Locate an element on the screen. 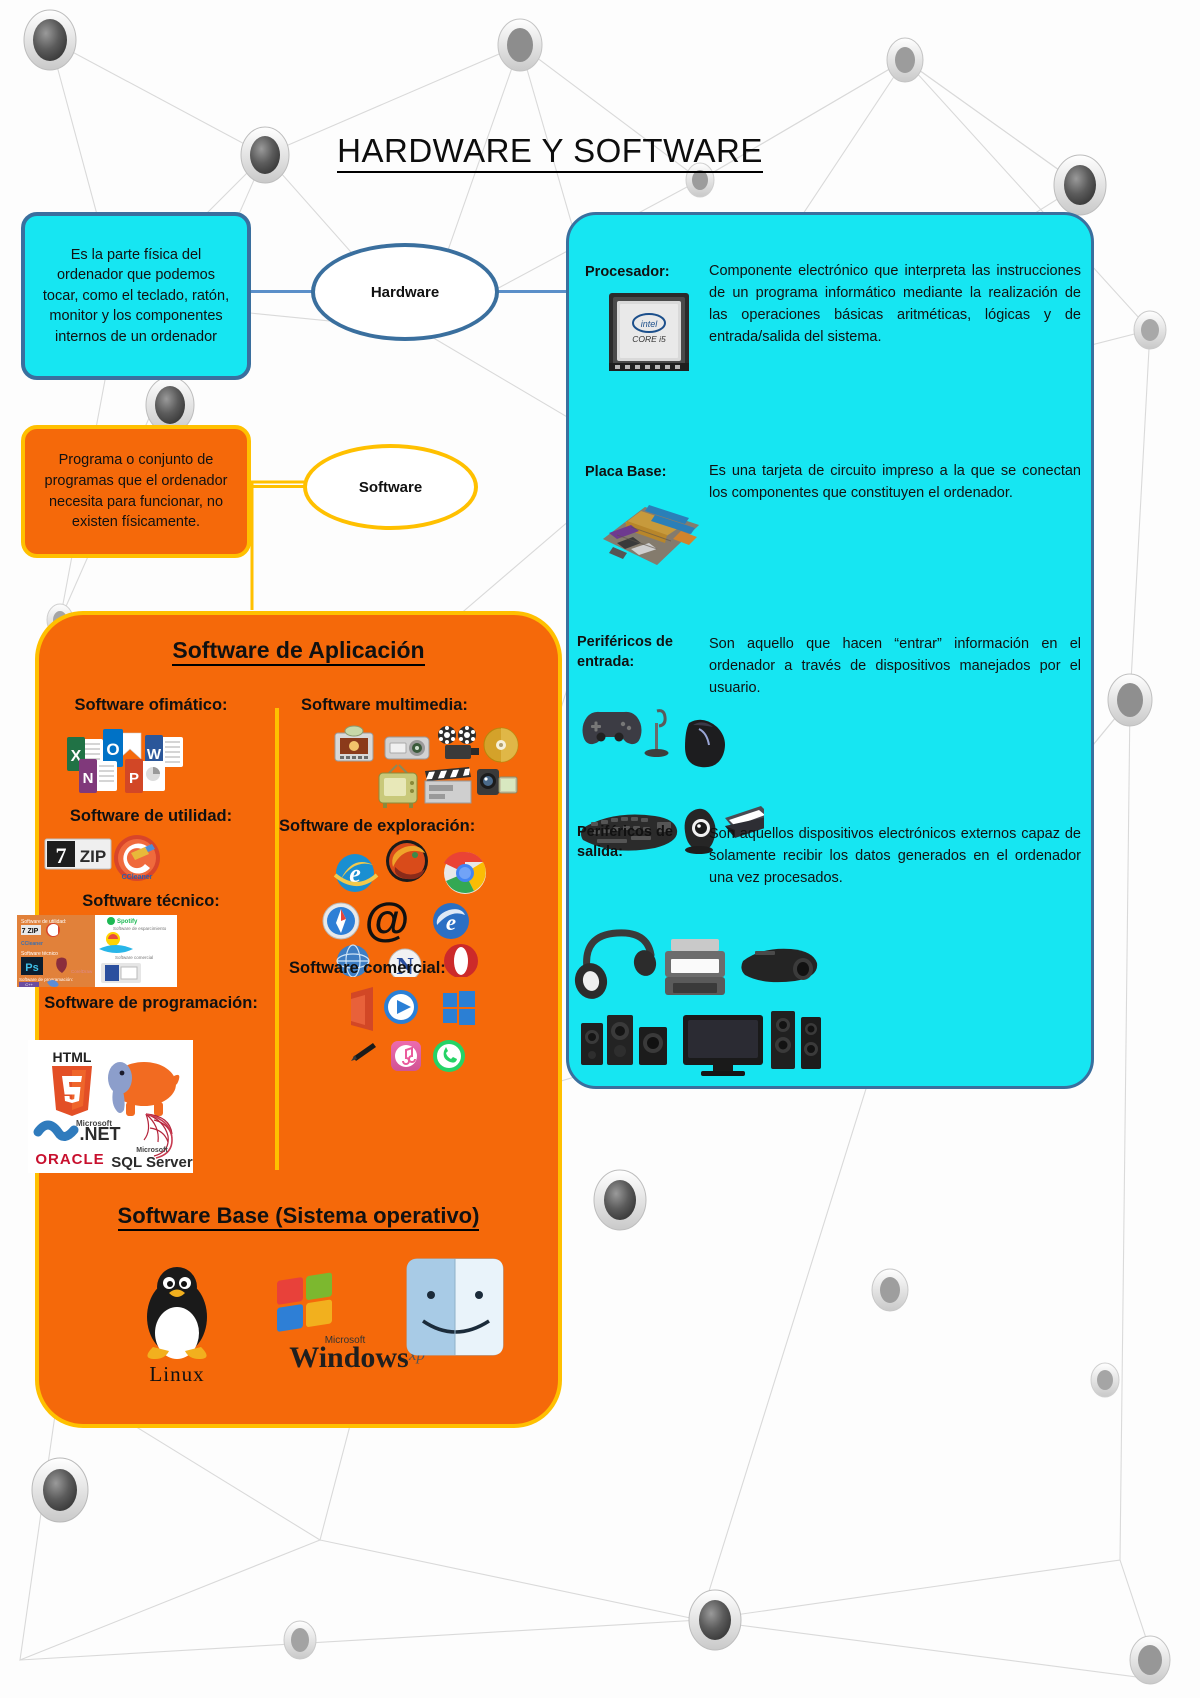  node-hardware-label: Hardware is located at coordinates (405, 292).